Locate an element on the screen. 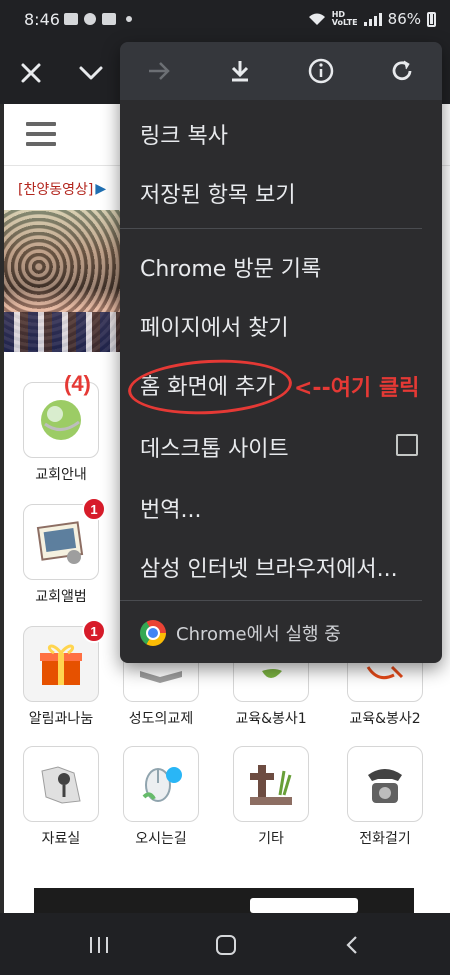  menu-label: 자료실 is located at coordinates (61, 839).